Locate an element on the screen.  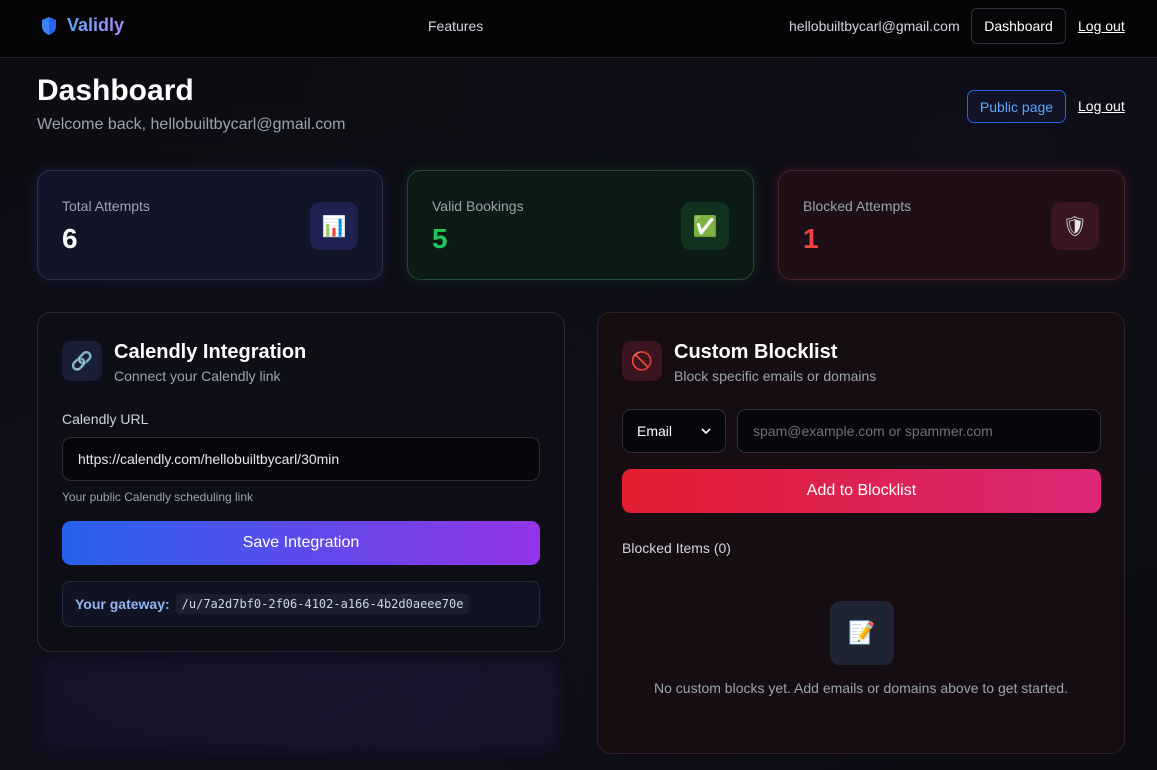
panel-subtitle: Connect your Calendly link is located at coordinates (197, 376).